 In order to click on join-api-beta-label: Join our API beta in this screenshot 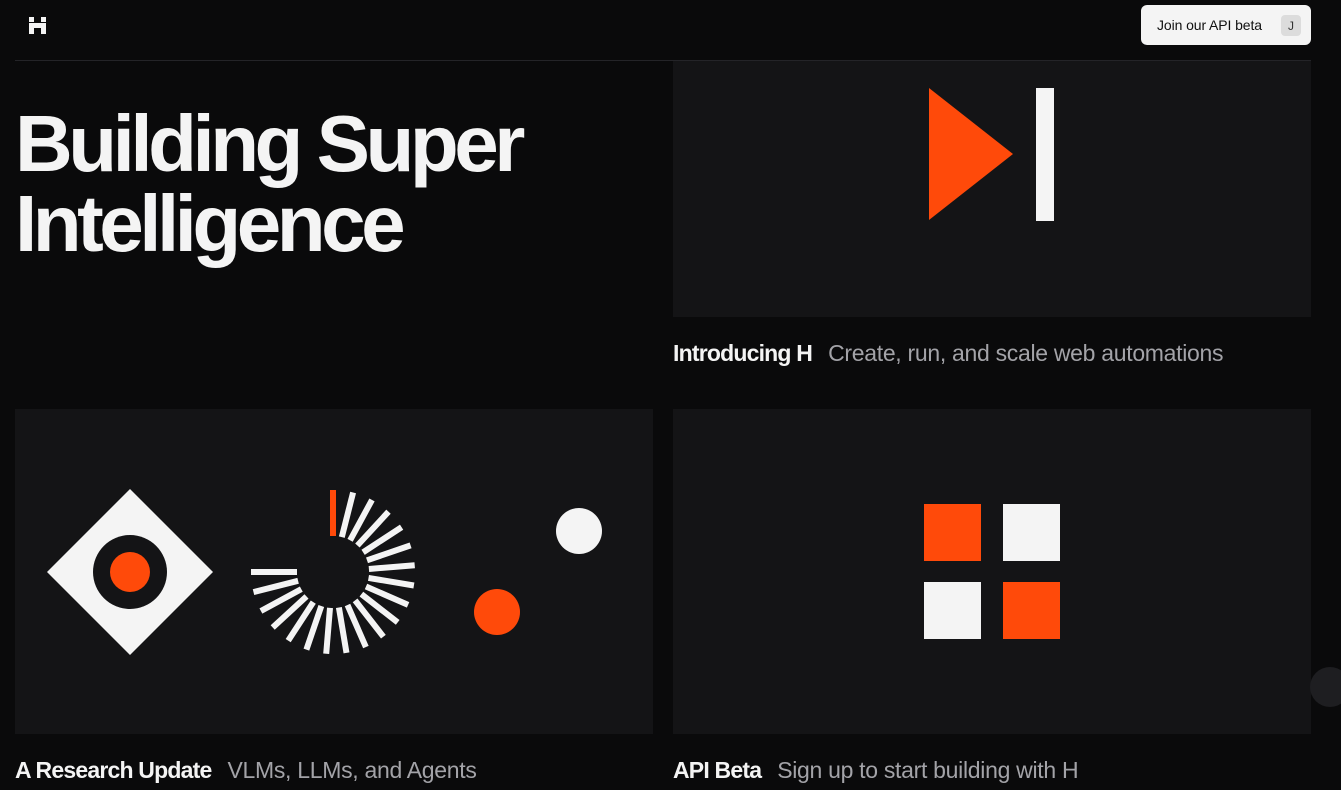, I will do `click(1209, 25)`.